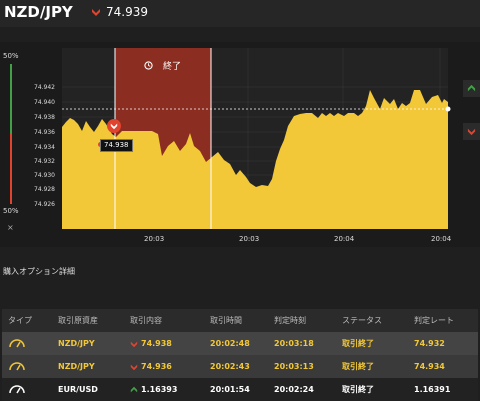 Image resolution: width=480 pixels, height=401 pixels. Describe the element at coordinates (44, 117) in the screenshot. I see `y-tick: 74.938` at that location.